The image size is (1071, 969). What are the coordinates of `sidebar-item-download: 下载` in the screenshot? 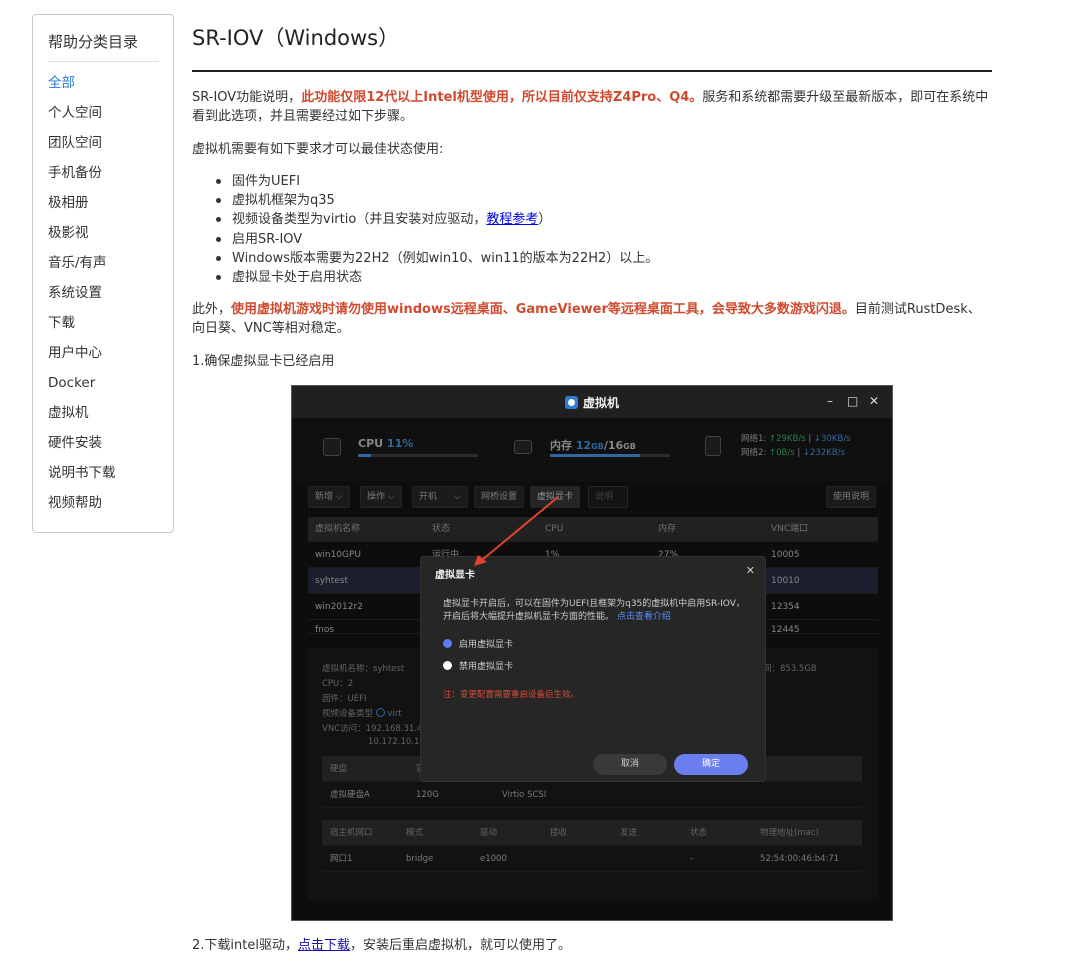 It's located at (82, 328).